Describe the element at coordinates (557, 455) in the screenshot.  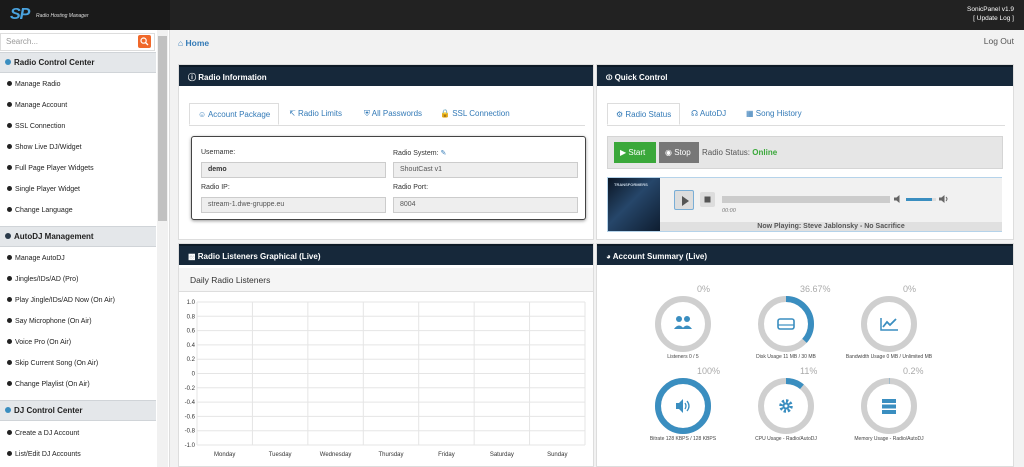
I see `x-tick-label: Sunday` at that location.